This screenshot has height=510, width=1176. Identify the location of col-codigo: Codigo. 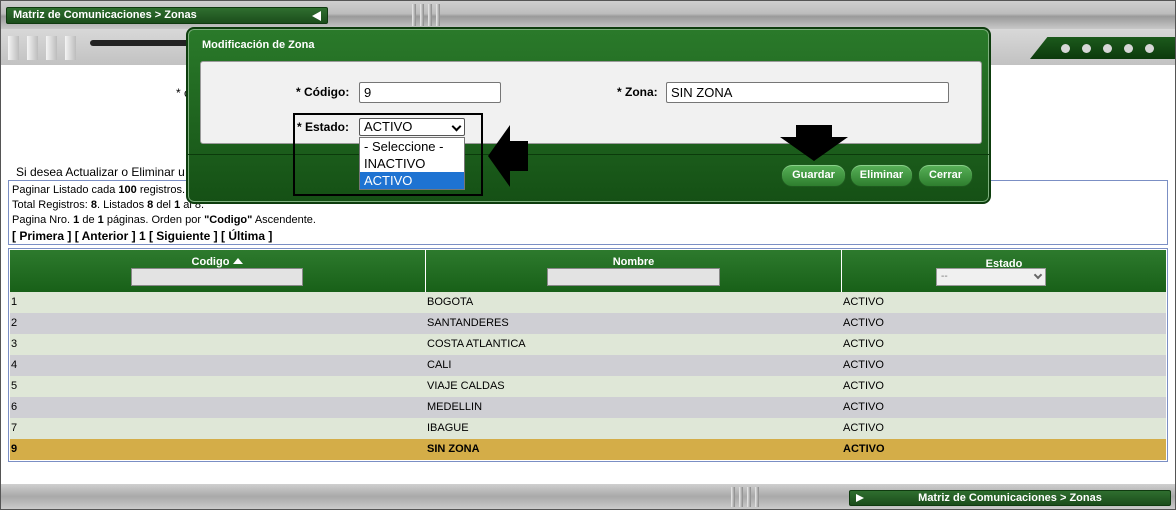
(218, 271).